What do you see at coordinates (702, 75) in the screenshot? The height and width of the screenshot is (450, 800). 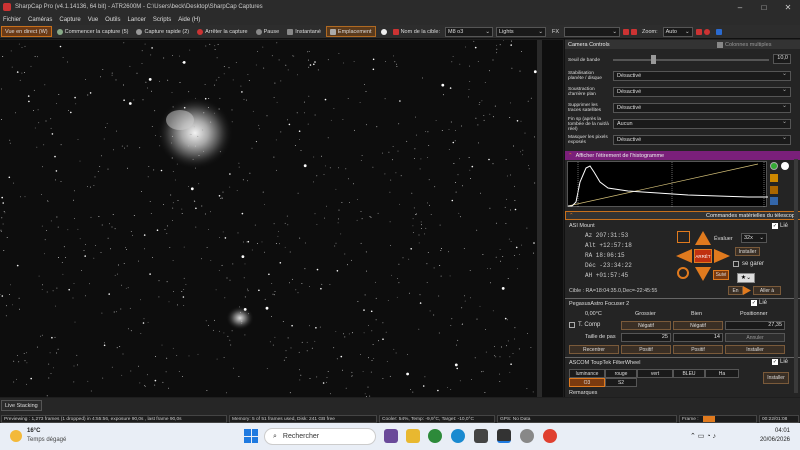 I see `planet-stabilization-select: Désactivé` at bounding box center [702, 75].